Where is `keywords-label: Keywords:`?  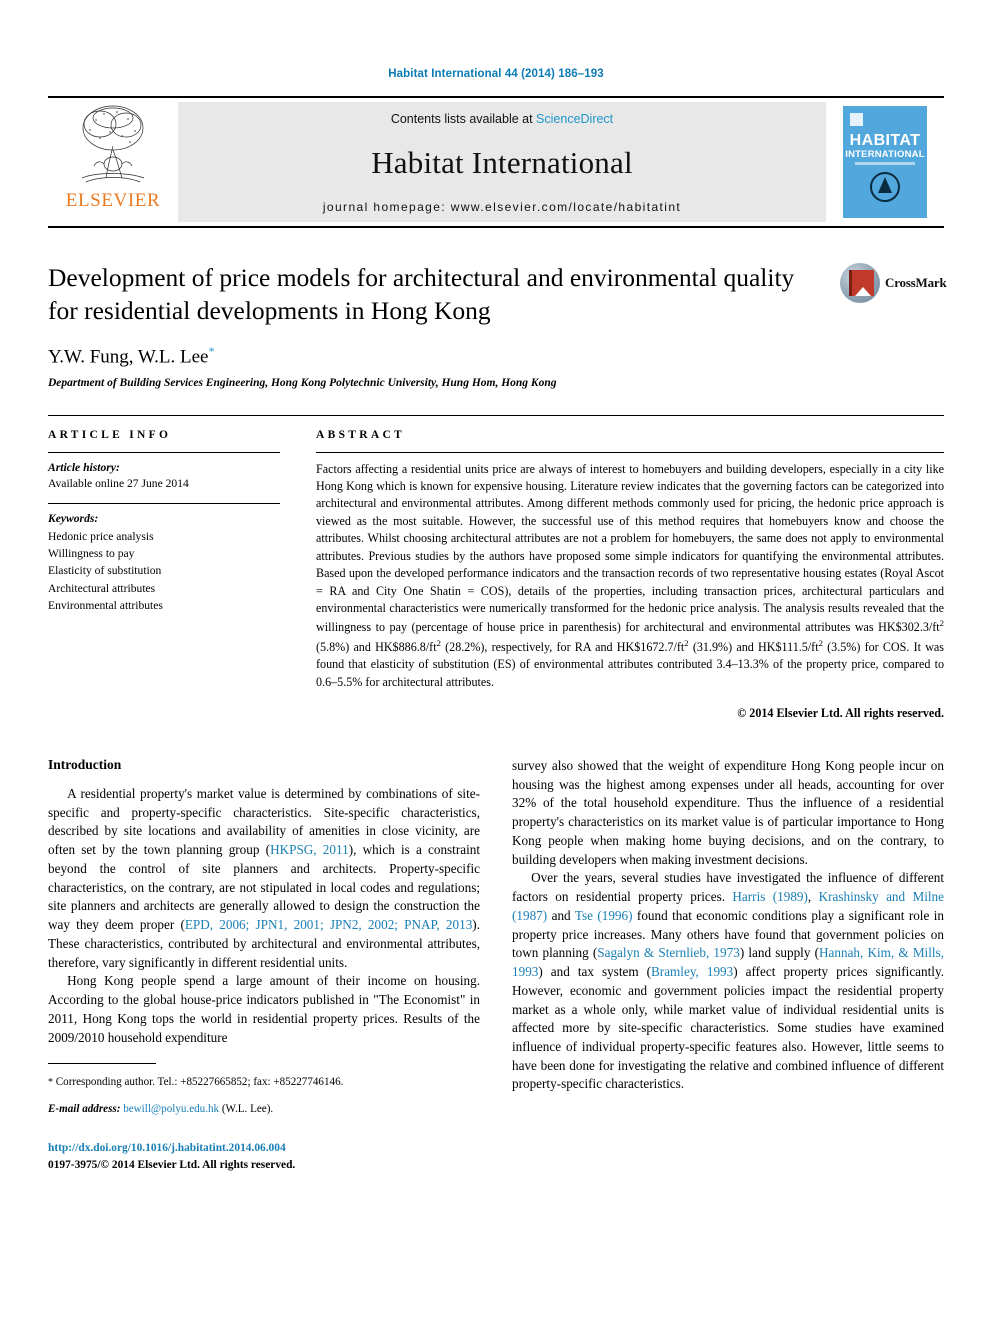
keywords-label: Keywords: is located at coordinates (73, 519).